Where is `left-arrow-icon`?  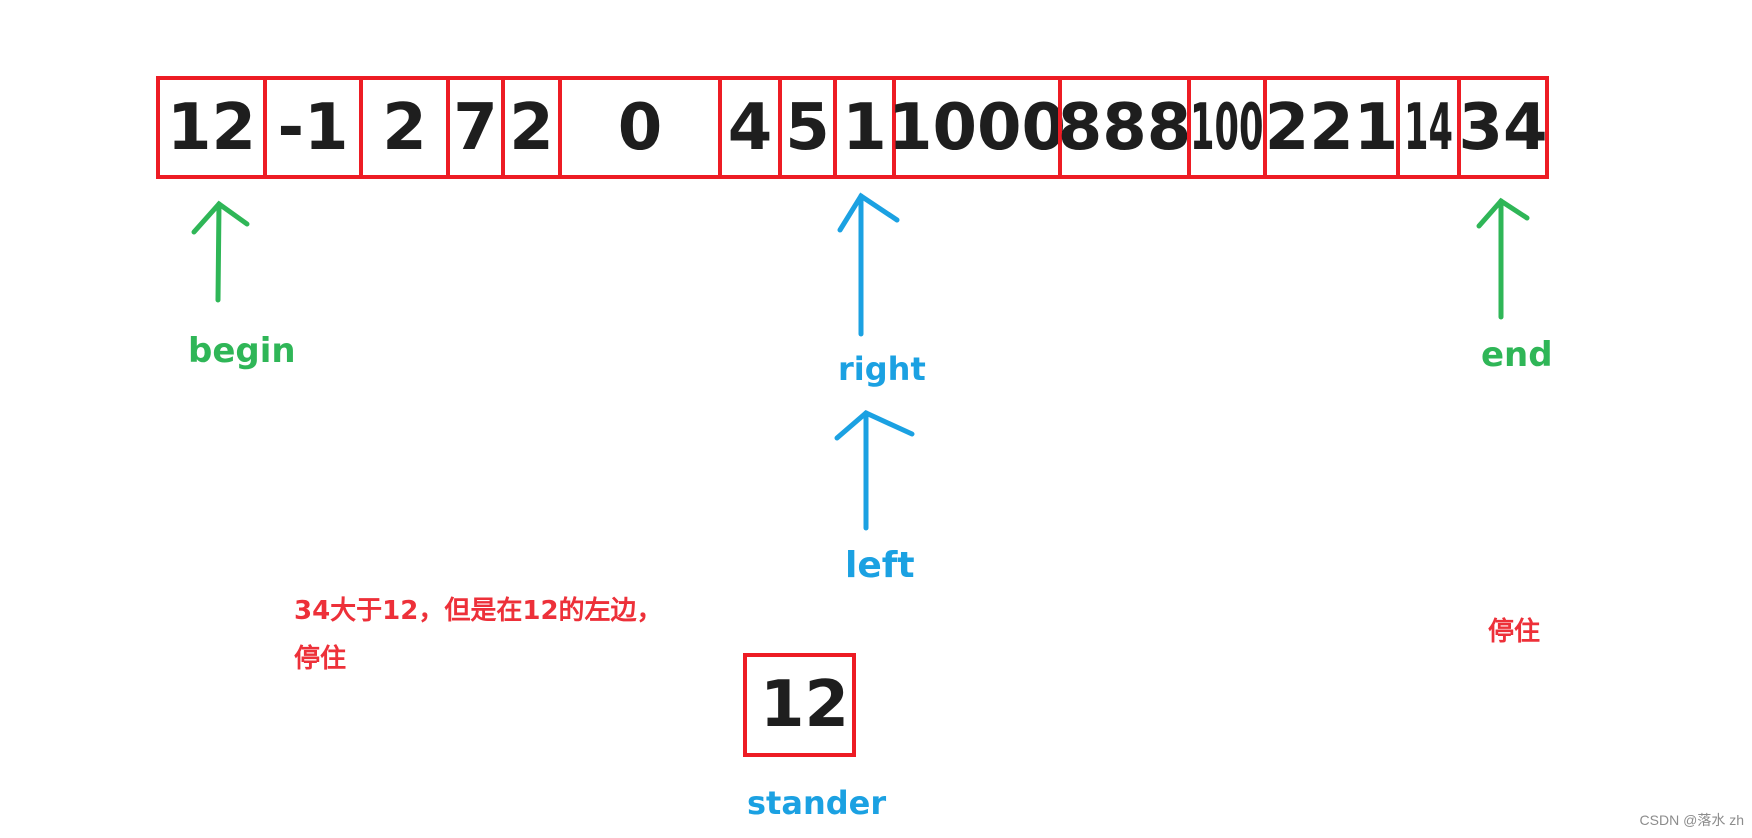
left-arrow-icon is located at coordinates (874, 470).